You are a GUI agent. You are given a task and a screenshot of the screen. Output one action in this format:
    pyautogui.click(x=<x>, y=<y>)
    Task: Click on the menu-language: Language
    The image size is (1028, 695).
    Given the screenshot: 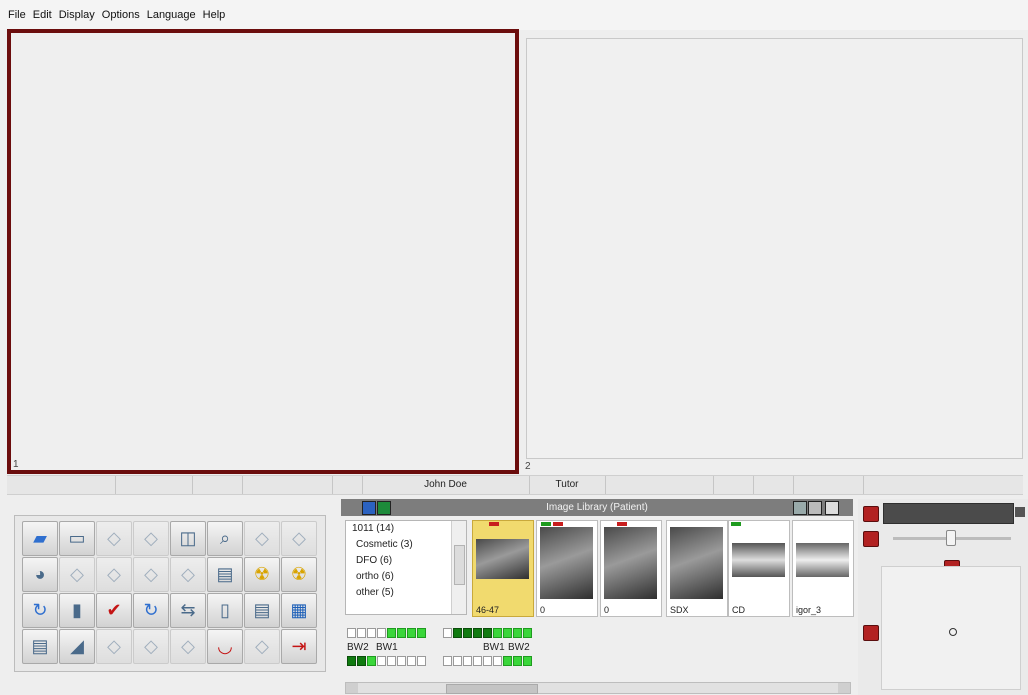 What is the action you would take?
    pyautogui.click(x=171, y=15)
    